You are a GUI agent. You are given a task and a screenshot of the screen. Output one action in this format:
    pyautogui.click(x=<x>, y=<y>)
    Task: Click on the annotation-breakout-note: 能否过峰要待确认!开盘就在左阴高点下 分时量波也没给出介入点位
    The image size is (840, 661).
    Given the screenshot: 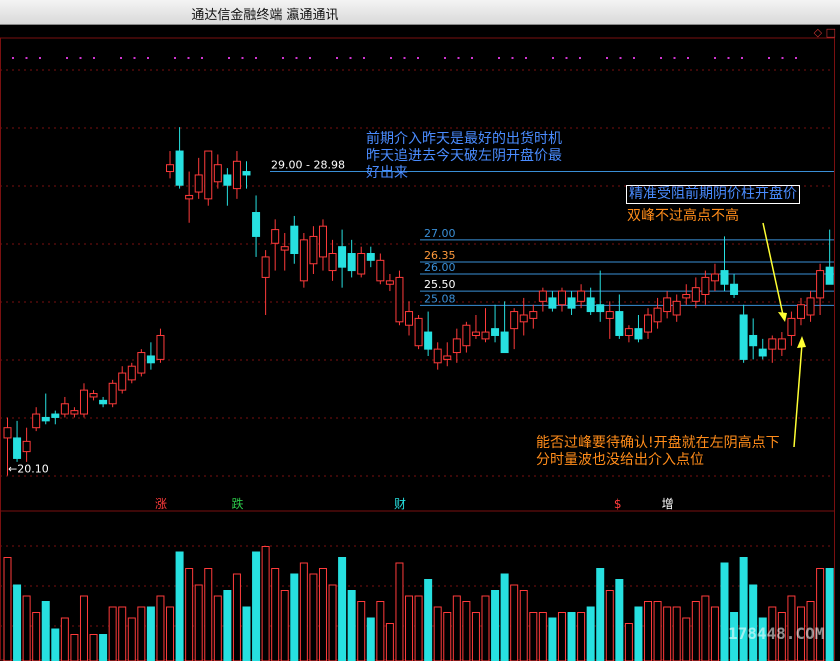 What is the action you would take?
    pyautogui.click(x=658, y=452)
    